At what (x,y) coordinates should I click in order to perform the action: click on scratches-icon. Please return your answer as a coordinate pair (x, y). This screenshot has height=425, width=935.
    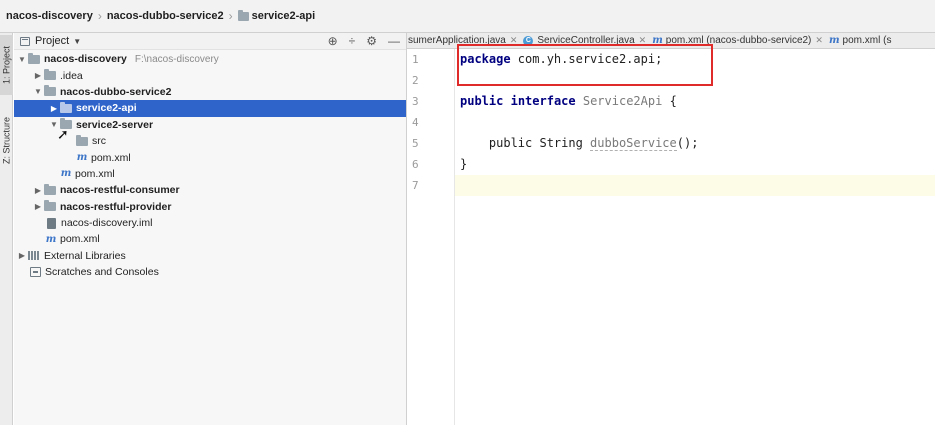
    Looking at the image, I should click on (35, 272).